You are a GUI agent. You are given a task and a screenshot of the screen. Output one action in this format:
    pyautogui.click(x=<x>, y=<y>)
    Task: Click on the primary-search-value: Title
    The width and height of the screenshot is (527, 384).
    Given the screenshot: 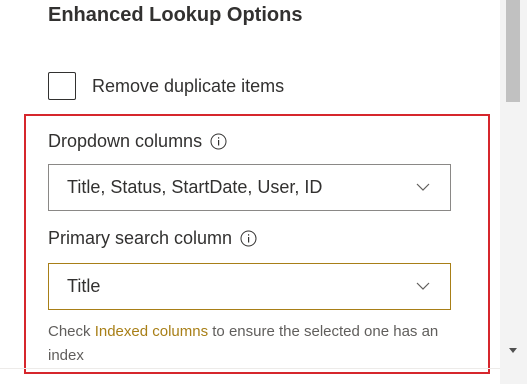 What is the action you would take?
    pyautogui.click(x=84, y=286)
    